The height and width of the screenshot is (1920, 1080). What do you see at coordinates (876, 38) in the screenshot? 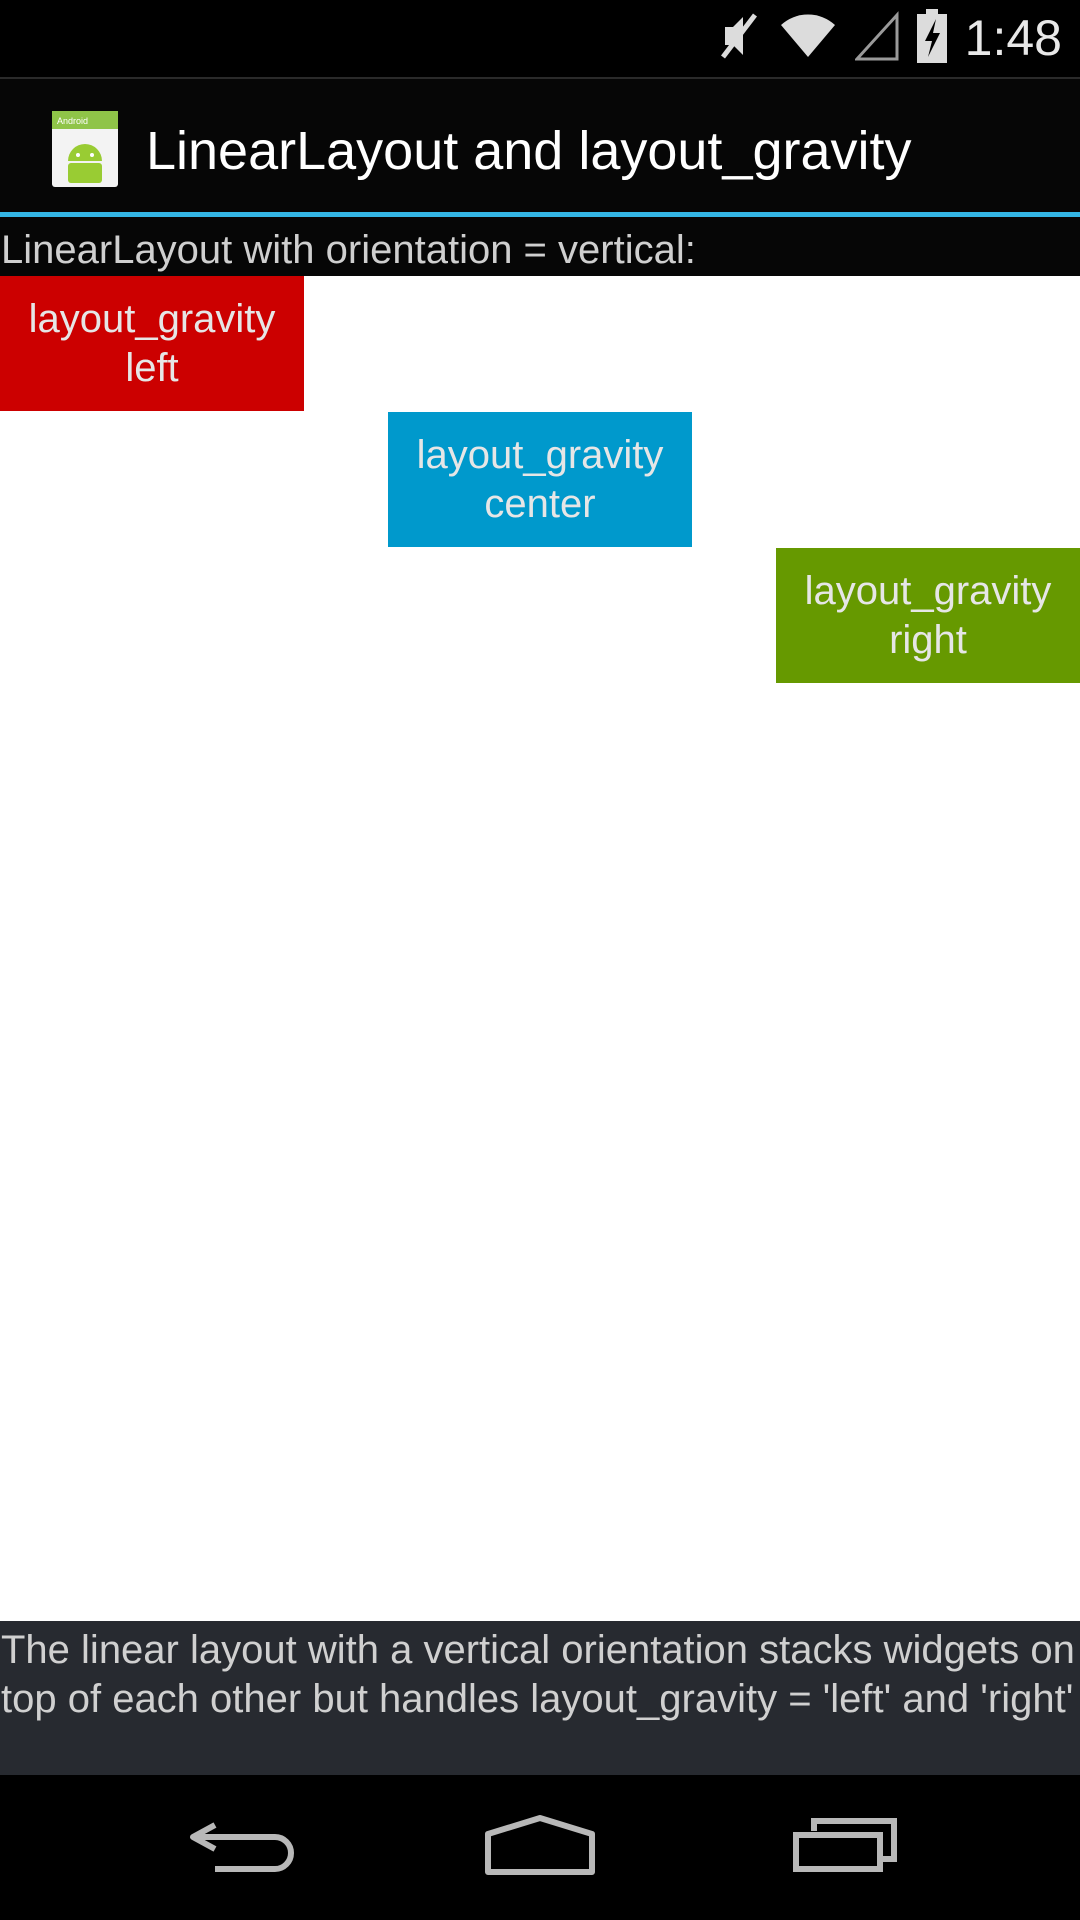
I see `cell-signal-icon` at bounding box center [876, 38].